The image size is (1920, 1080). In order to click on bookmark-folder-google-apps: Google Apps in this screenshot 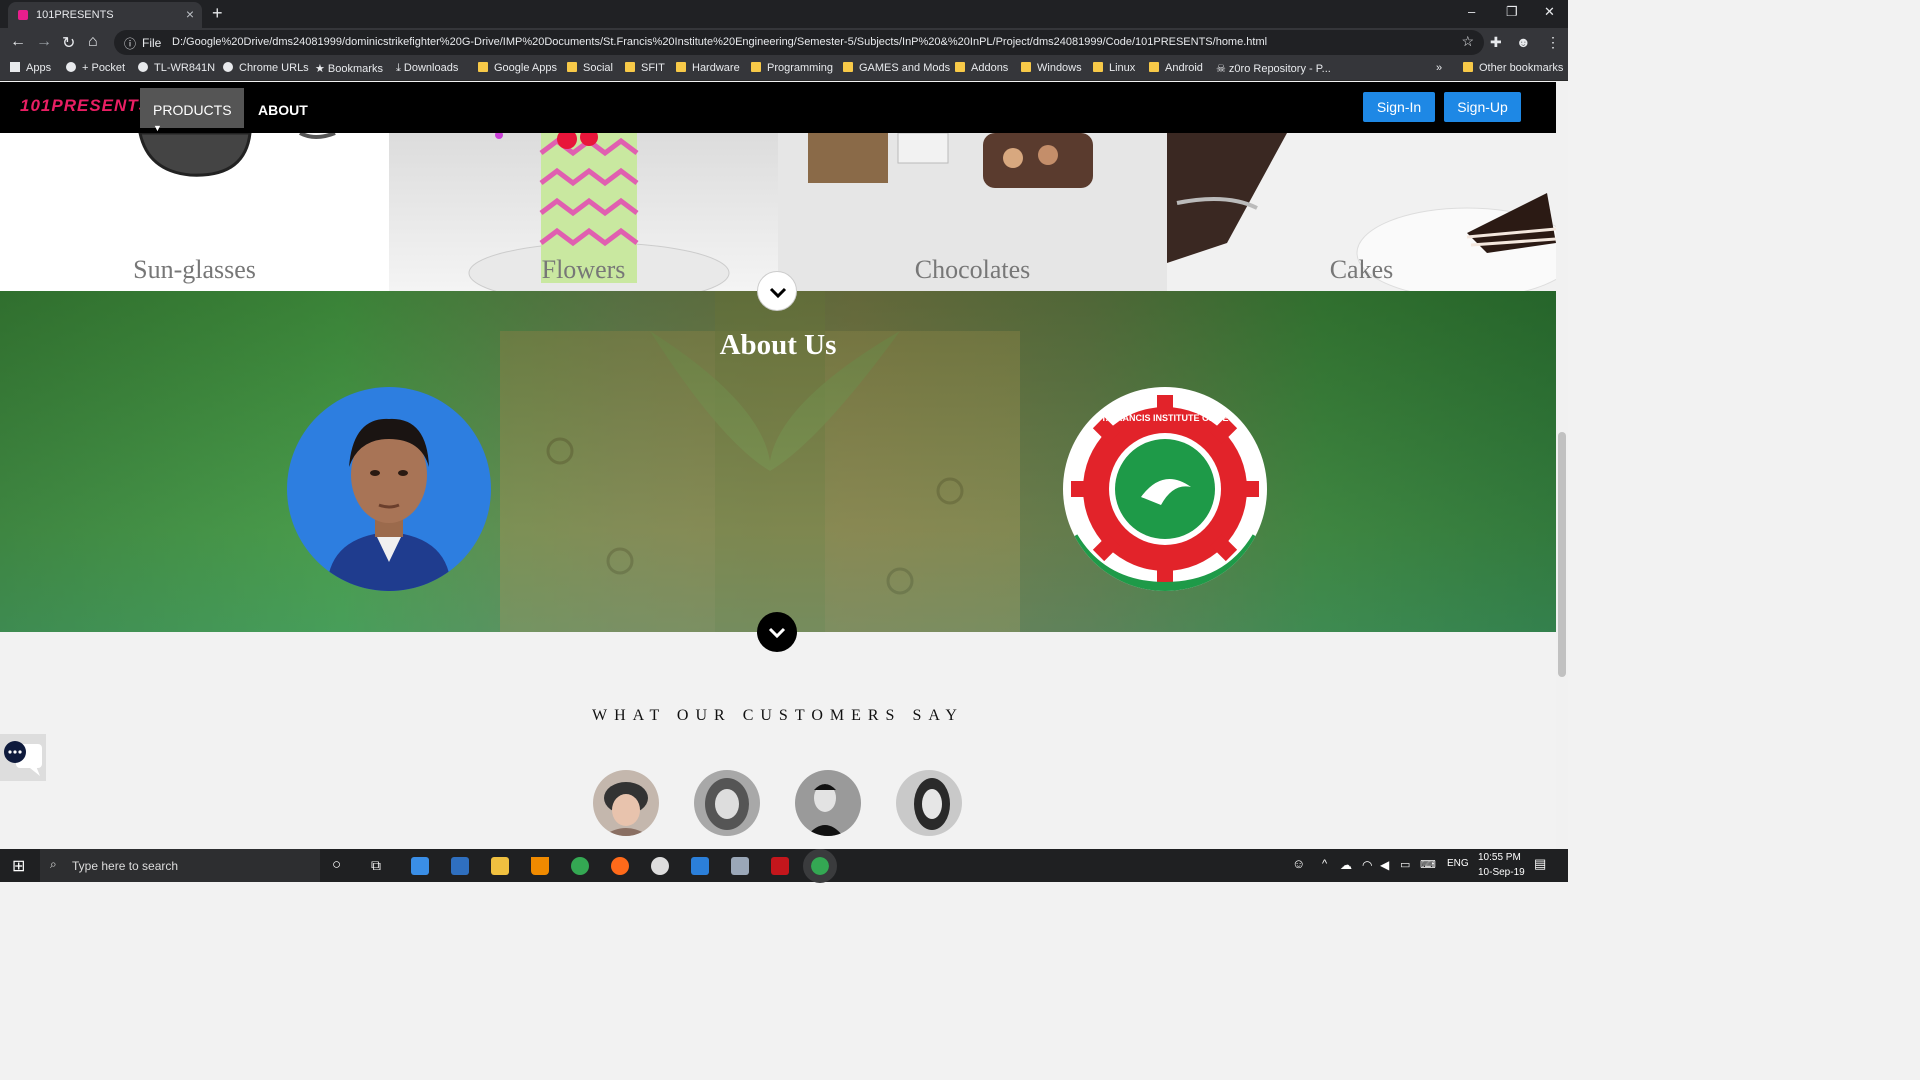, I will do `click(517, 68)`.